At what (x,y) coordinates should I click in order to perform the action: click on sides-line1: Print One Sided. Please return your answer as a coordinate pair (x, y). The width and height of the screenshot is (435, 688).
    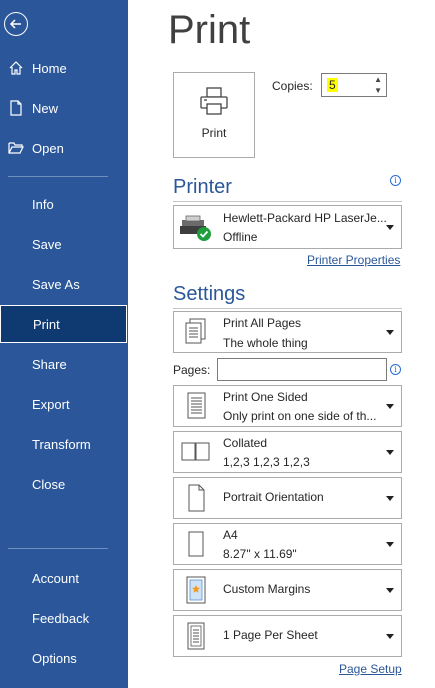
    Looking at the image, I should click on (265, 397).